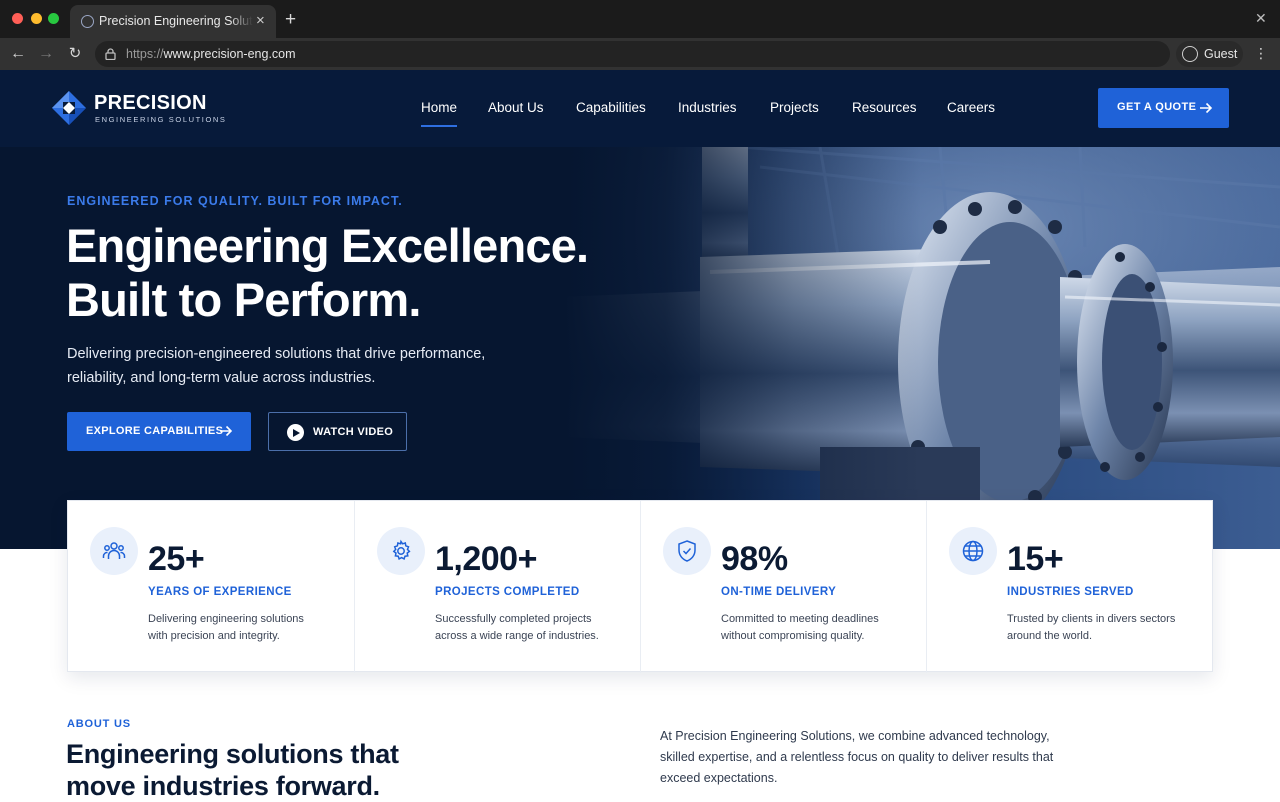 The height and width of the screenshot is (802, 1280). I want to click on logo-tagline: ENGINEERING SOLUTIONS, so click(161, 119).